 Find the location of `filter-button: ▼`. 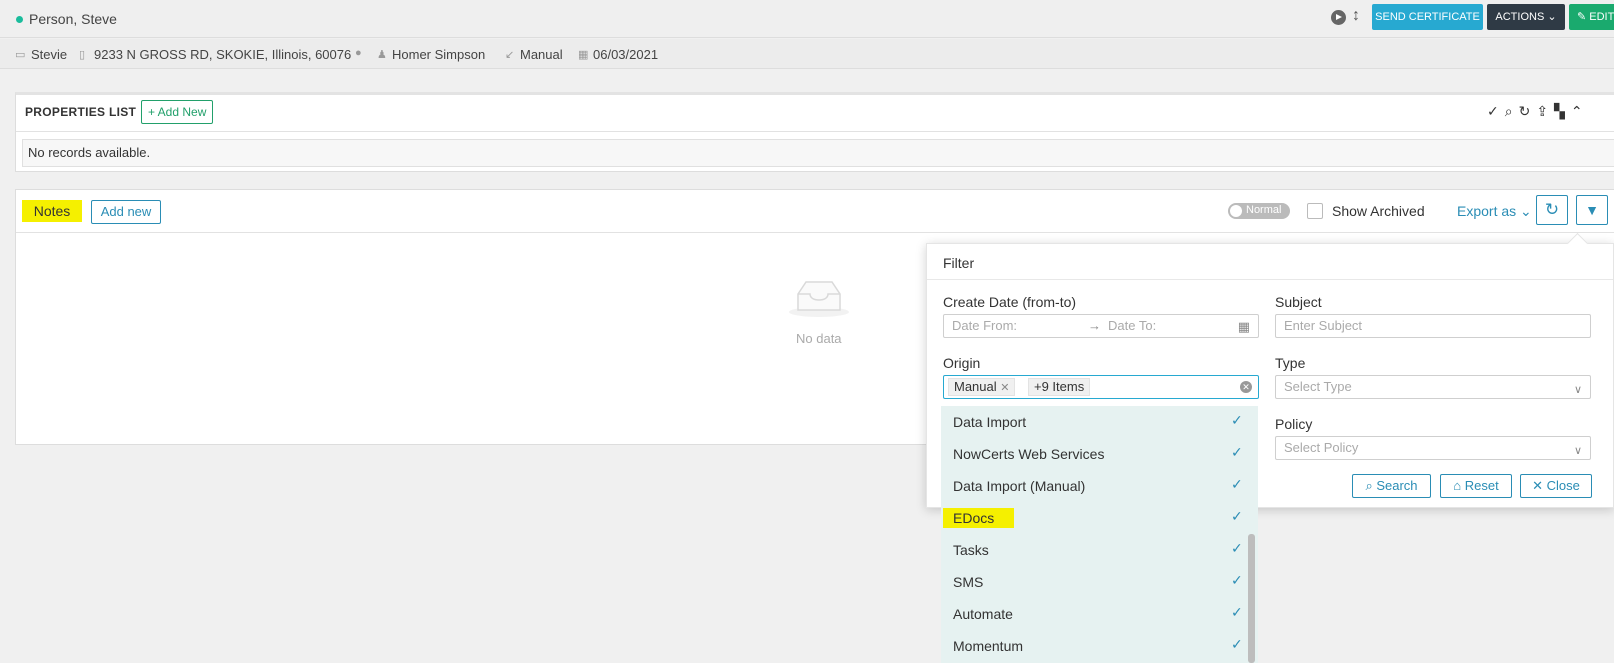

filter-button: ▼ is located at coordinates (1592, 210).